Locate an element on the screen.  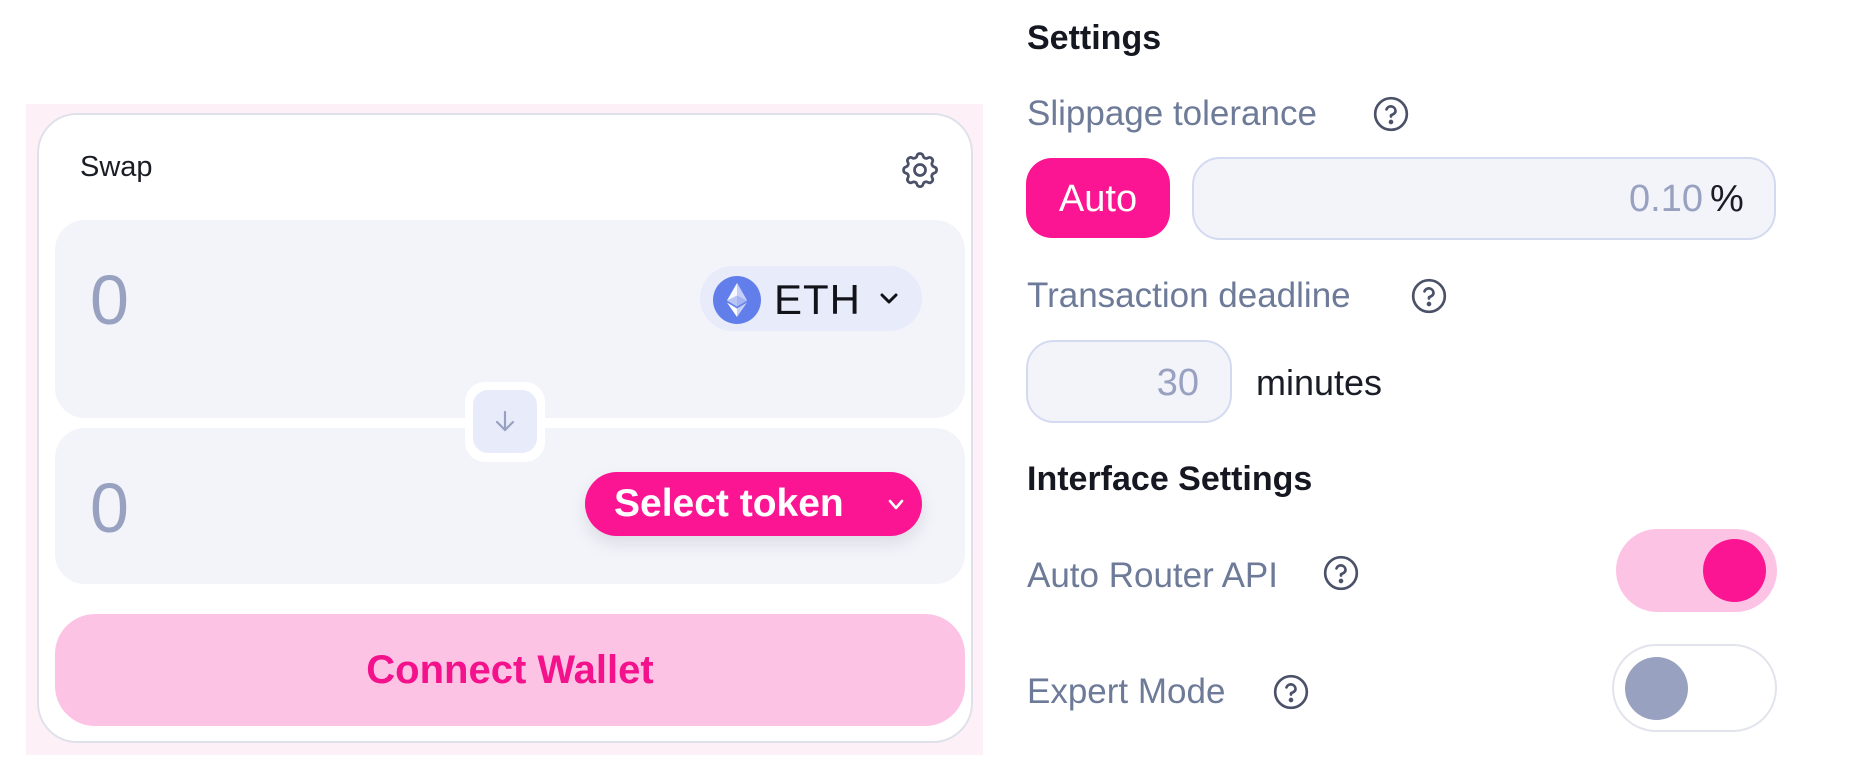
slippage-auto-label: Auto is located at coordinates (1098, 199).